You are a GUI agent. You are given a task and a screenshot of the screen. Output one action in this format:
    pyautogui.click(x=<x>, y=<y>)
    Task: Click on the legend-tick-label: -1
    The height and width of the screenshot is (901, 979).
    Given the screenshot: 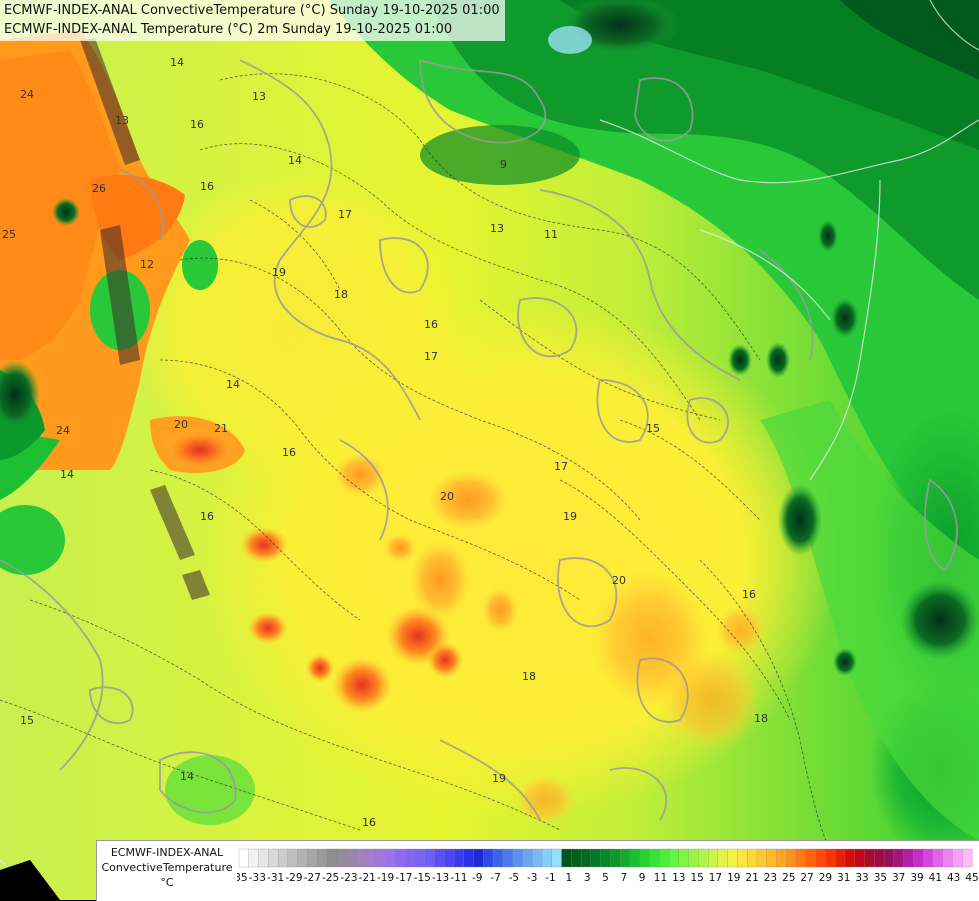 What is the action you would take?
    pyautogui.click(x=550, y=878)
    